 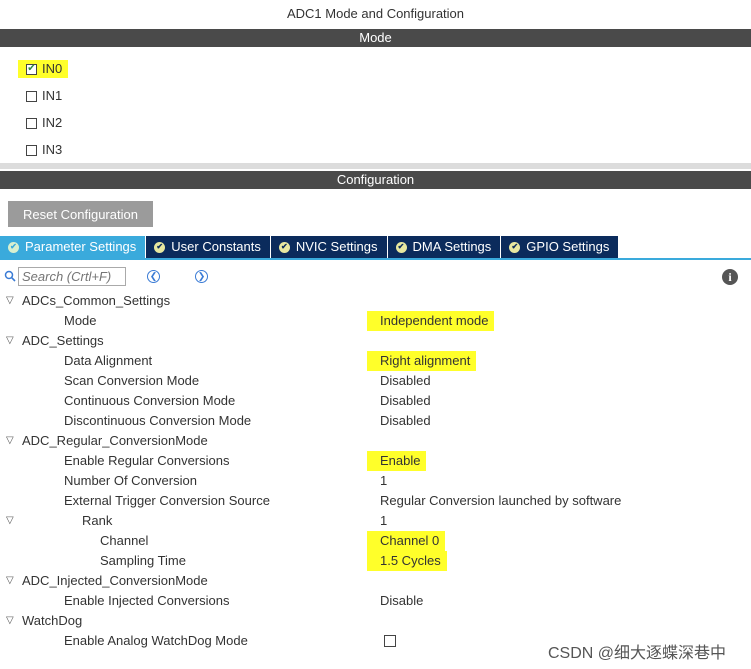 What do you see at coordinates (375, 521) in the screenshot?
I see `tree-param-rank: ▽ Rank 1` at bounding box center [375, 521].